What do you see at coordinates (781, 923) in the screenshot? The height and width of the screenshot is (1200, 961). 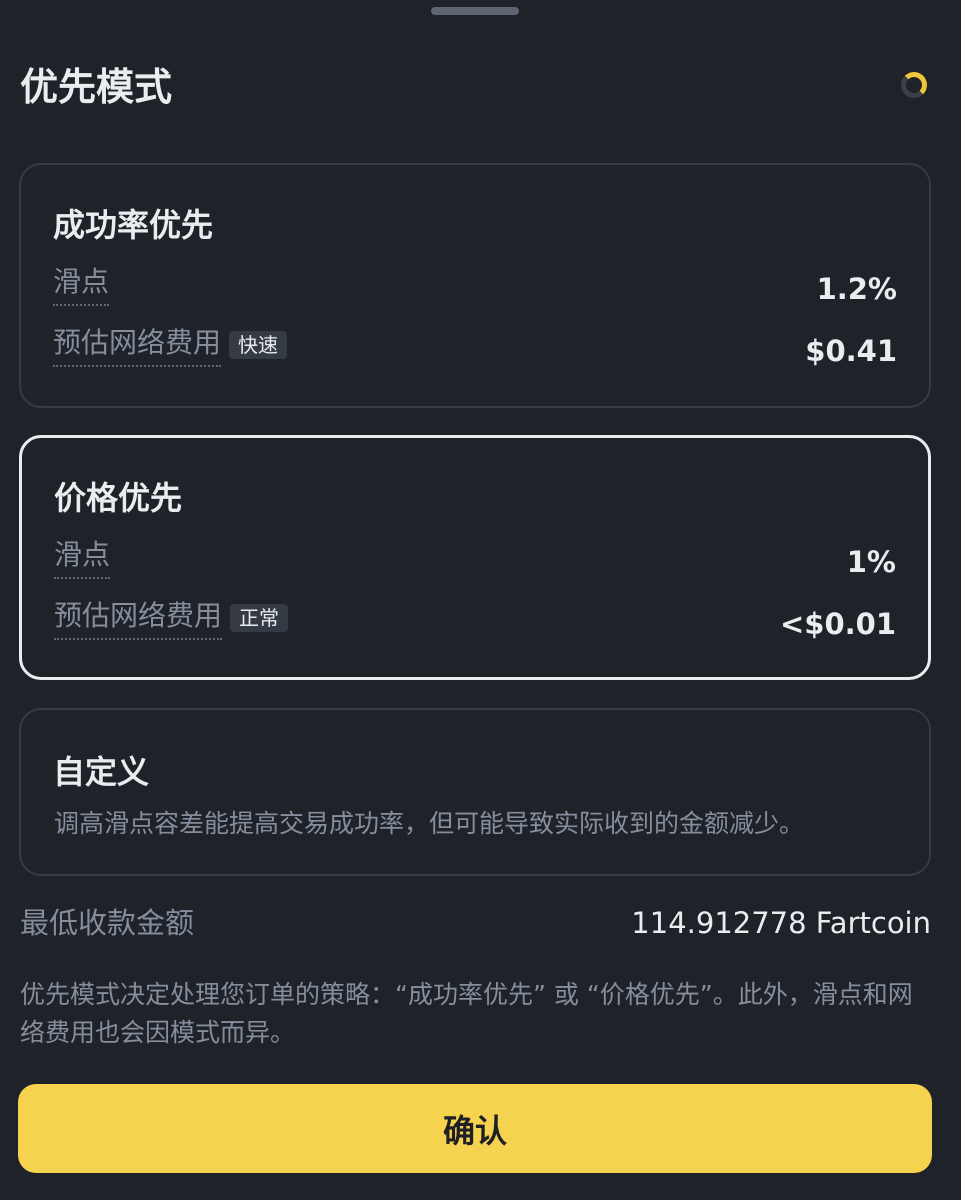 I see `minimum-received-value: 114.912778 Fartcoin` at bounding box center [781, 923].